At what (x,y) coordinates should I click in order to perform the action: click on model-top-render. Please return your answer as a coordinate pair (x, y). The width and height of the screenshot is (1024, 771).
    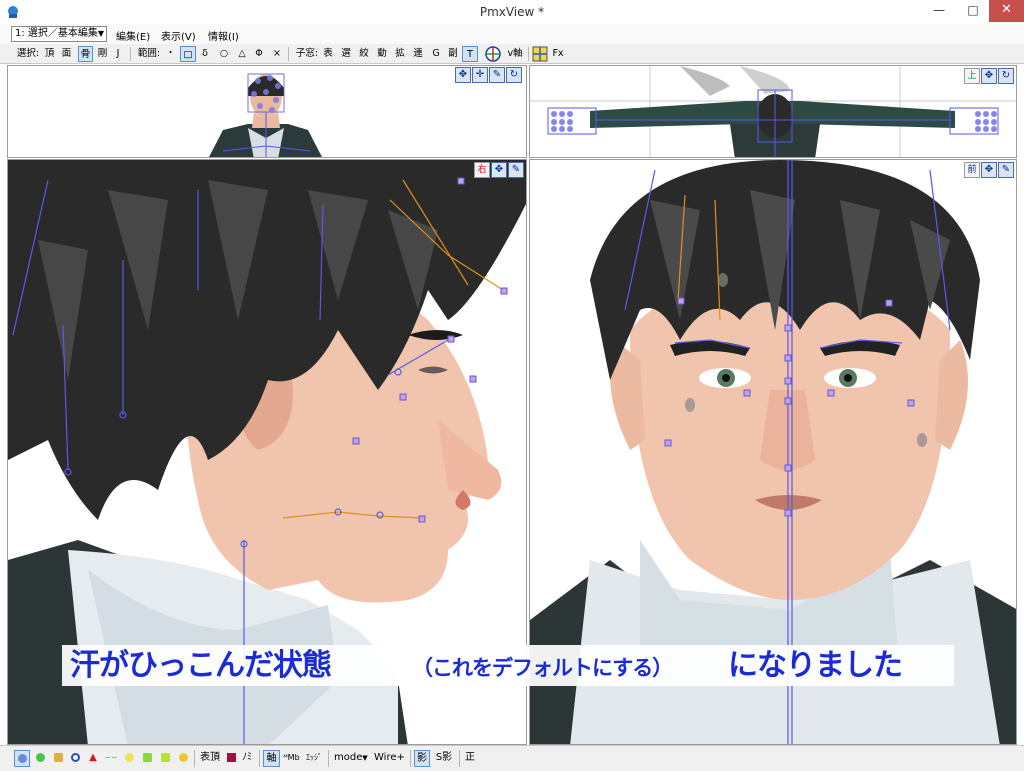
    Looking at the image, I should click on (773, 111).